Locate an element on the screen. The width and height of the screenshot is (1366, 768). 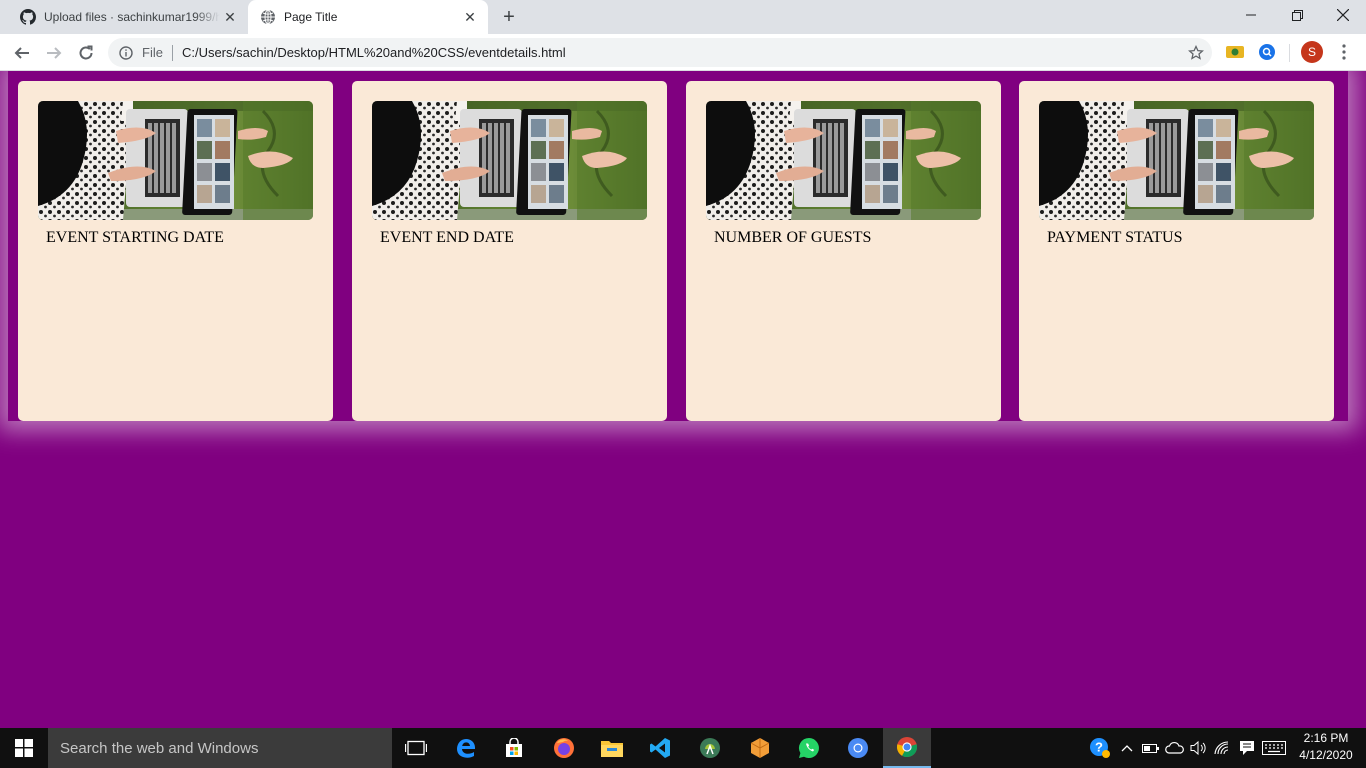
card-label: EVENT STARTING DATE is located at coordinates (135, 237).